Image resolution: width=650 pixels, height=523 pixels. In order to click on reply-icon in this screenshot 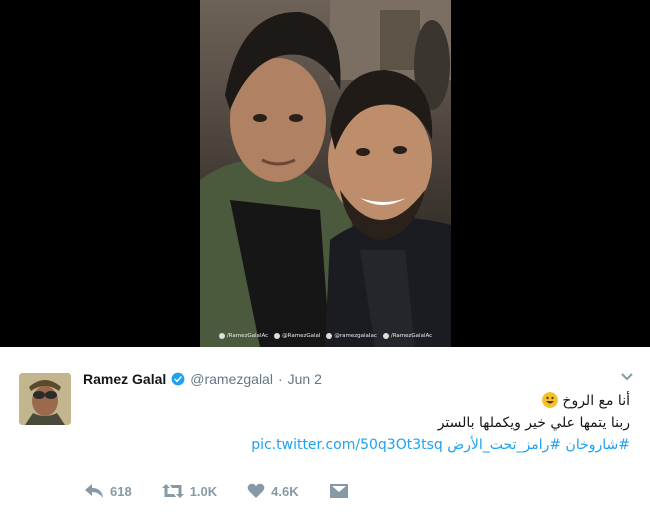, I will do `click(94, 491)`.